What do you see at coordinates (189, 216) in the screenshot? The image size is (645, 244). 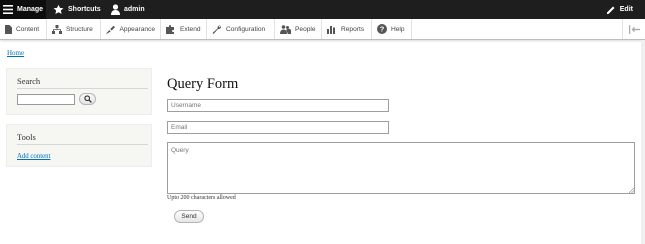 I see `send-button: Send` at bounding box center [189, 216].